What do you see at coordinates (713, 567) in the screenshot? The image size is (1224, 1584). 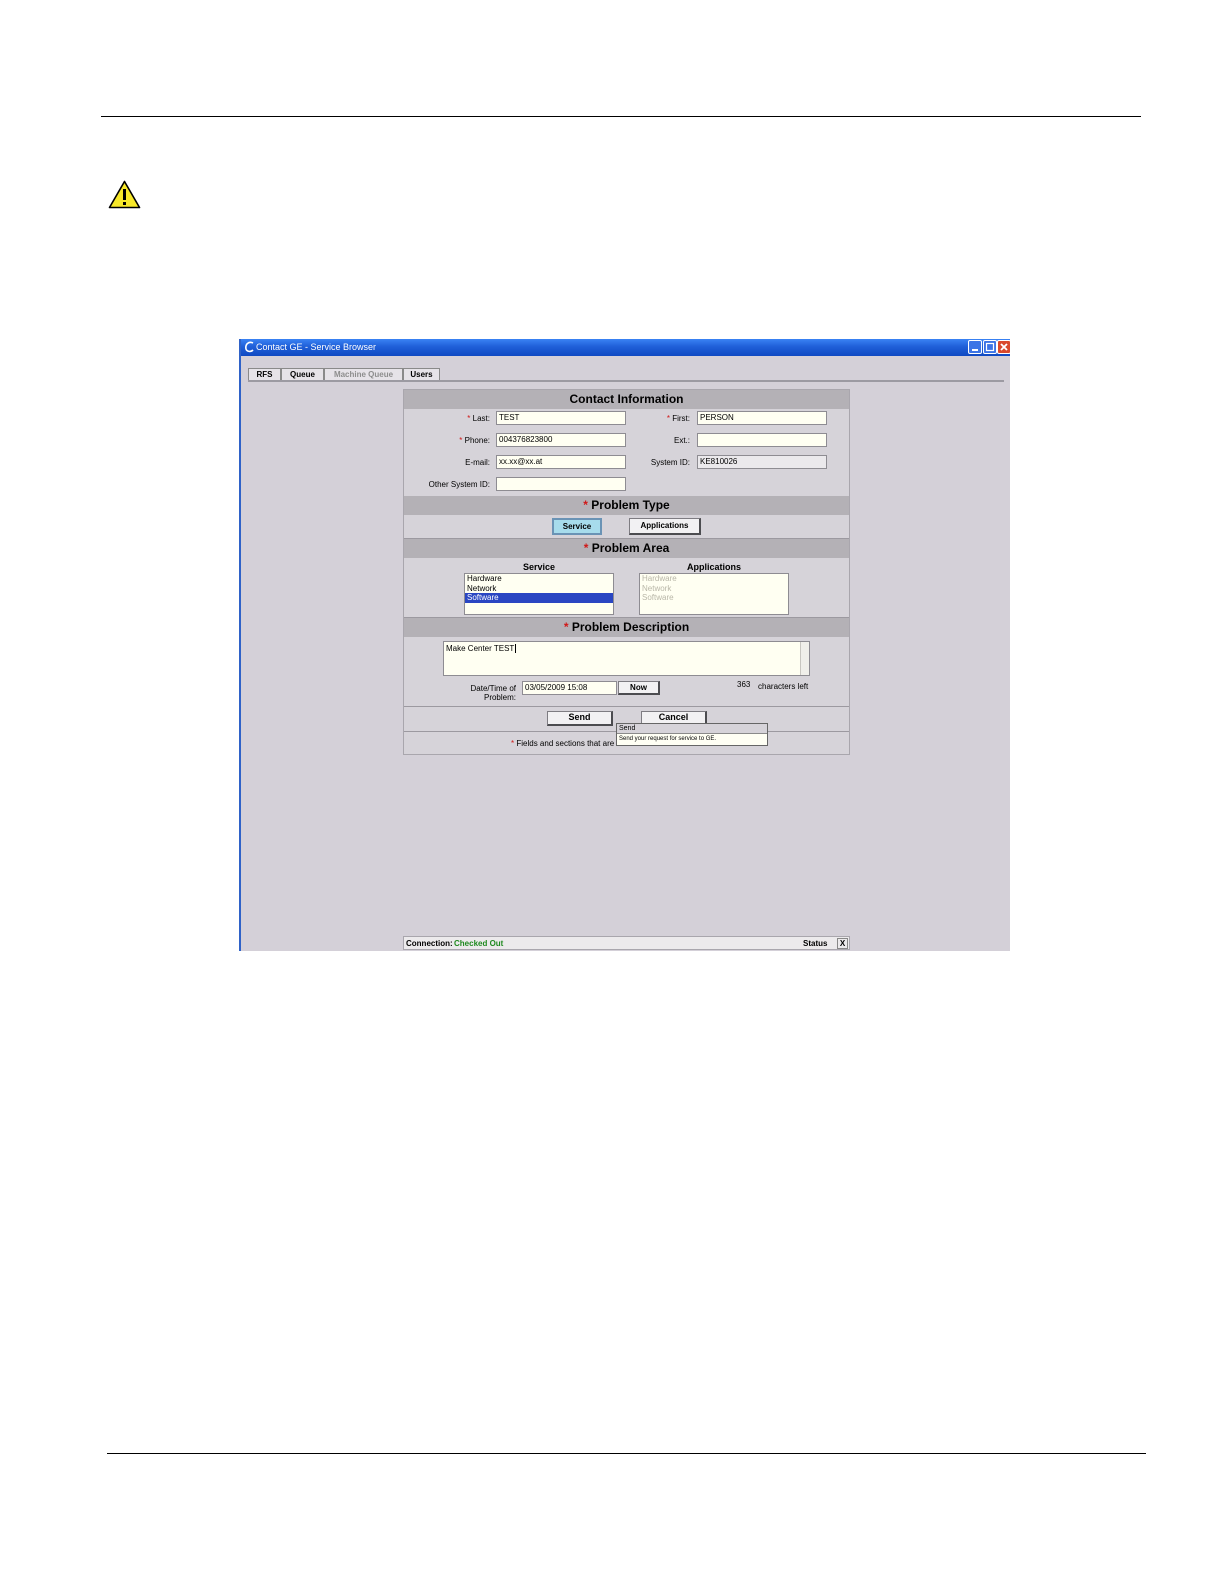 I see `applications-column-heading: Applications` at bounding box center [713, 567].